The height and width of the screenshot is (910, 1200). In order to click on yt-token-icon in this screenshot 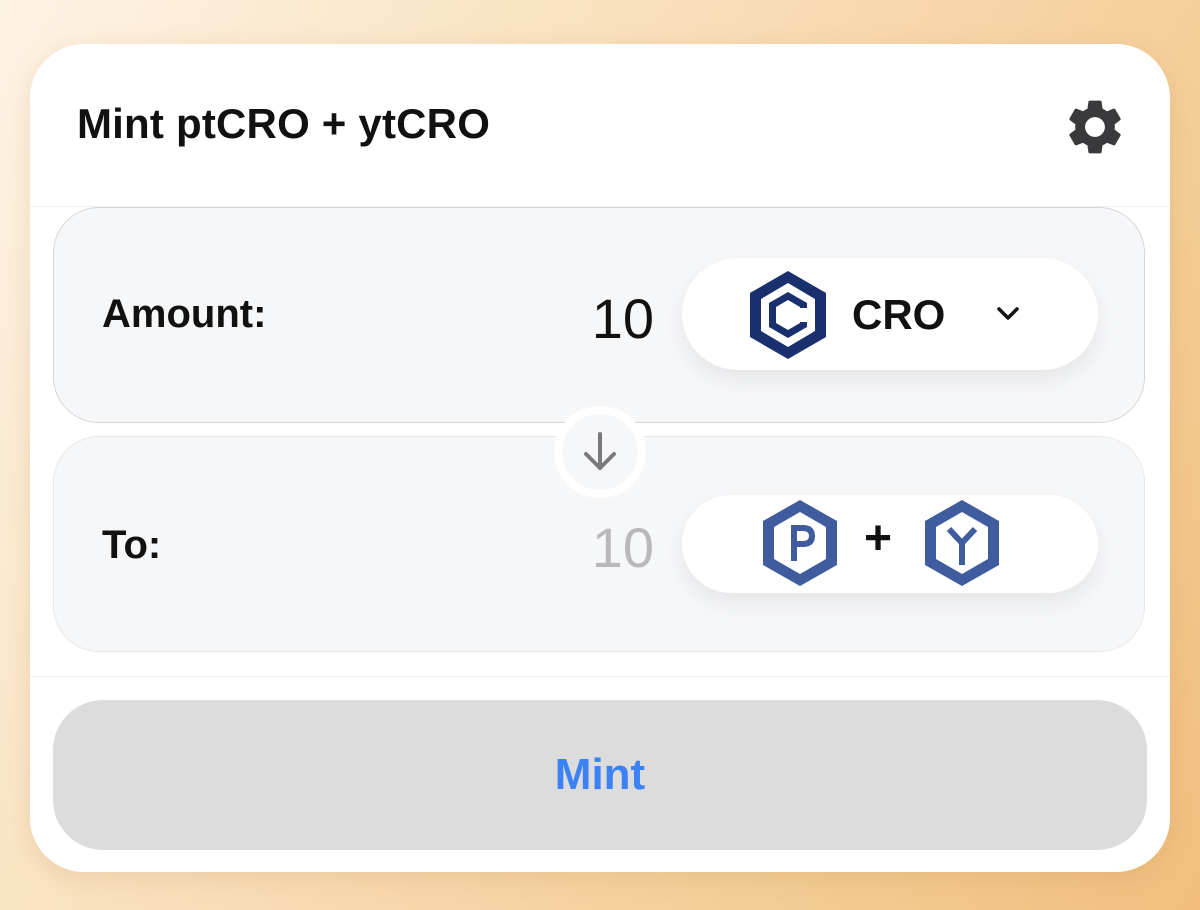, I will do `click(962, 543)`.